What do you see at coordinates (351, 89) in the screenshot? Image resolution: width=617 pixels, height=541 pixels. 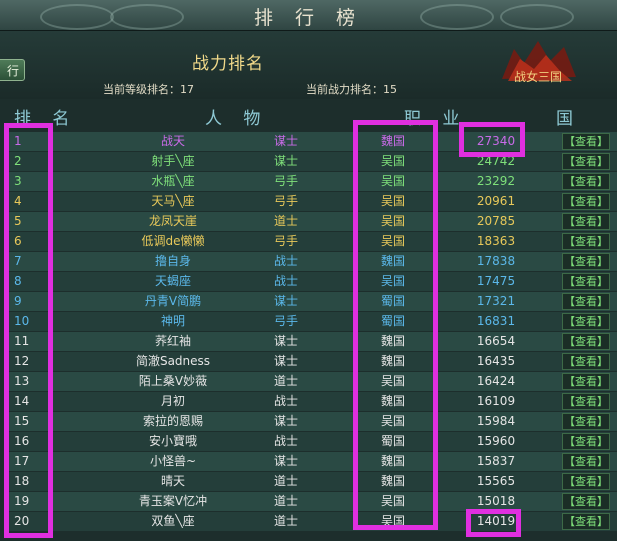 I see `current-power-rank: 当前战力排名：15` at bounding box center [351, 89].